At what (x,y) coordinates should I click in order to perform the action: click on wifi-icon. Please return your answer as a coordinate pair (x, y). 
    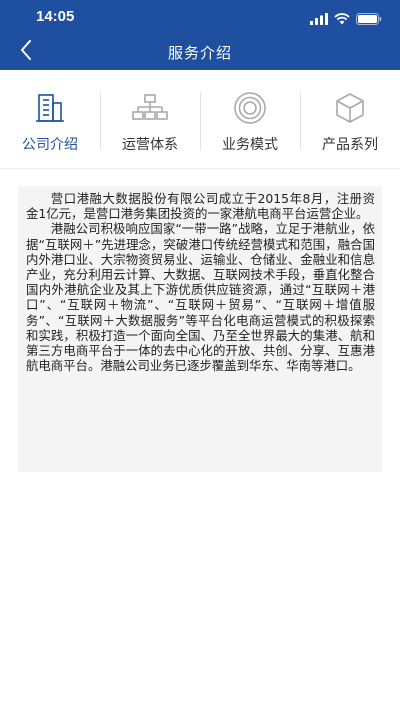
    Looking at the image, I should click on (342, 19).